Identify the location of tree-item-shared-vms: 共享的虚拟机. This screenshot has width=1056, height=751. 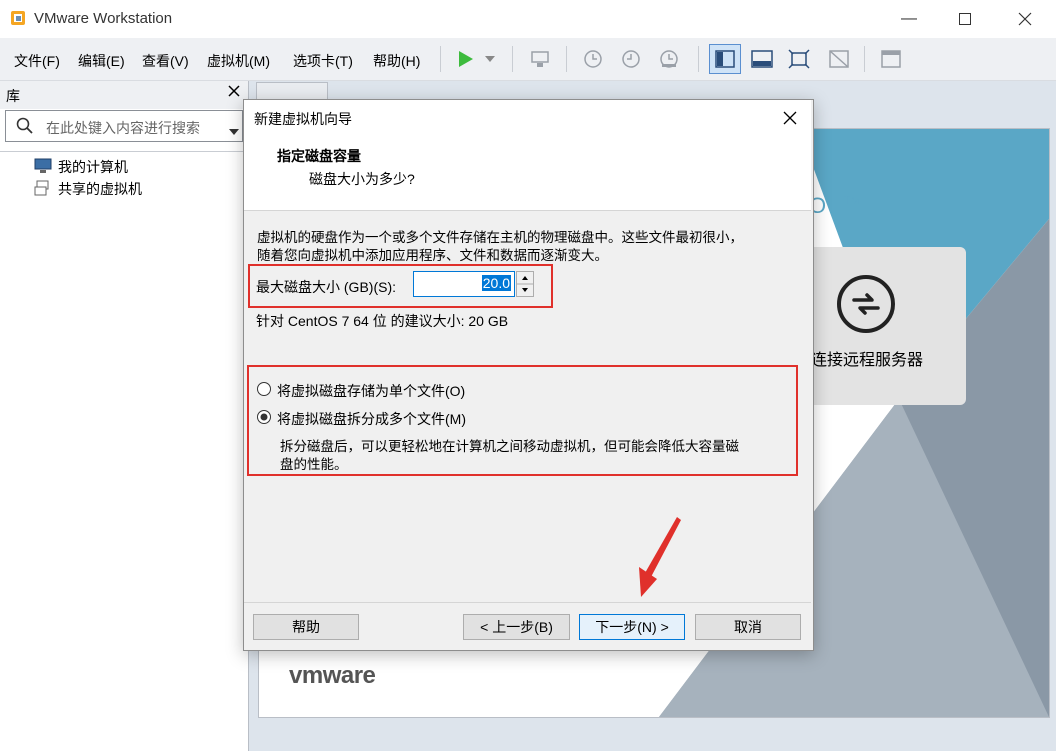
(88, 189).